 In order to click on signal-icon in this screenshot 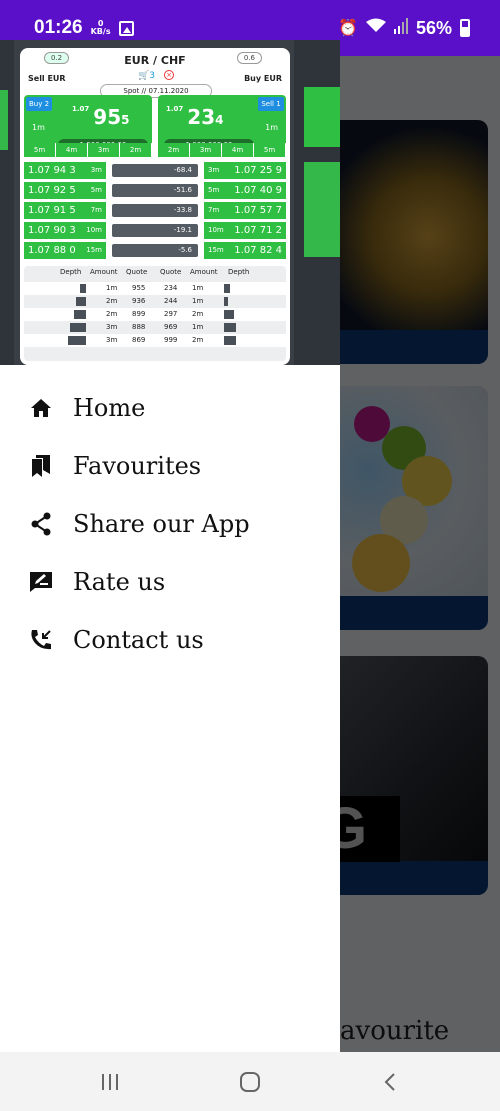, I will do `click(400, 28)`.